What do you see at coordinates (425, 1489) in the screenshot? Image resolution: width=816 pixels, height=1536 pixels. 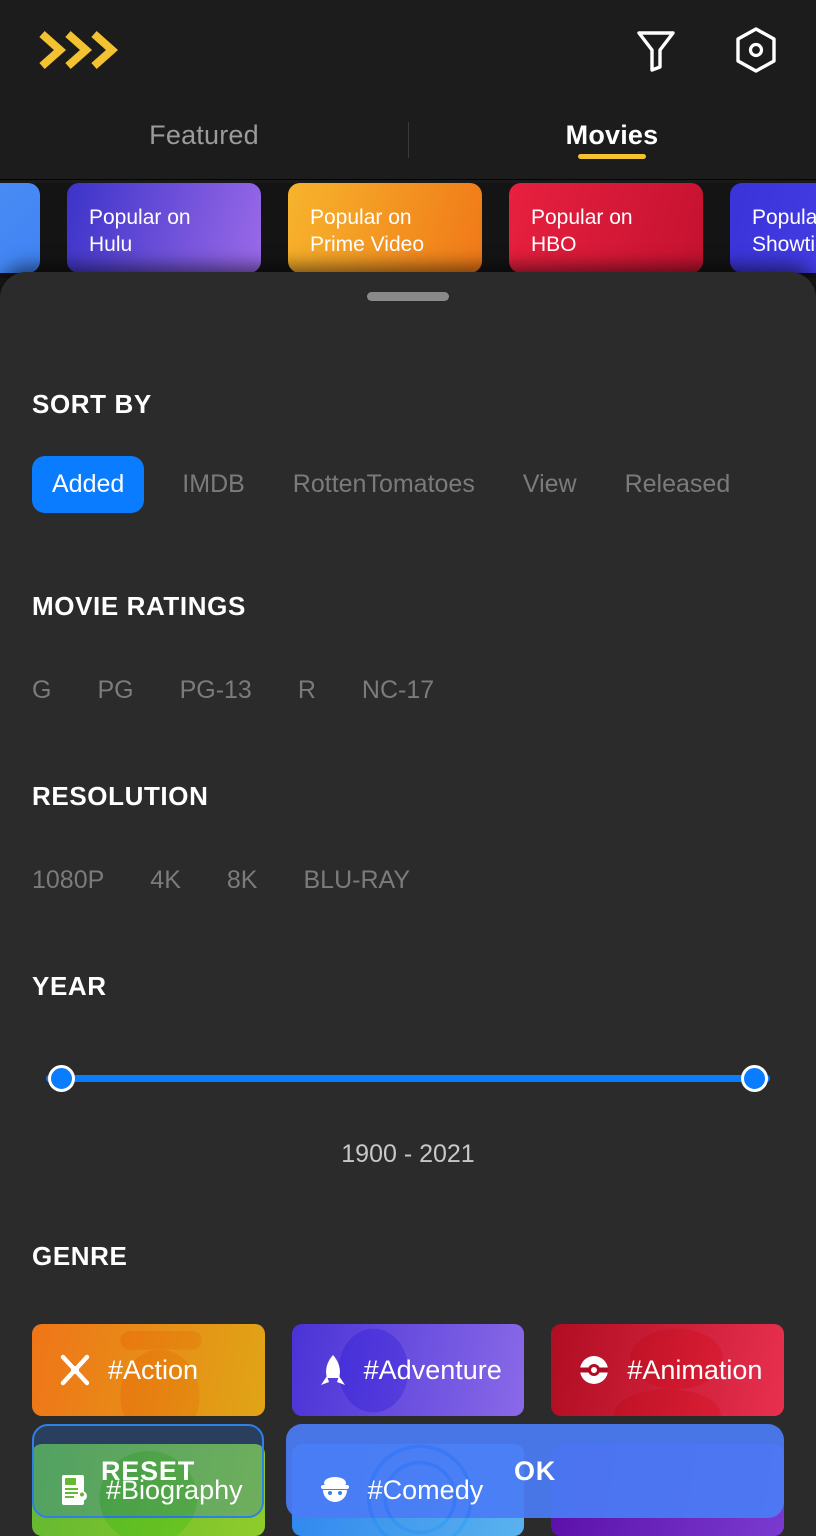 I see `genre-label: #Comedy` at bounding box center [425, 1489].